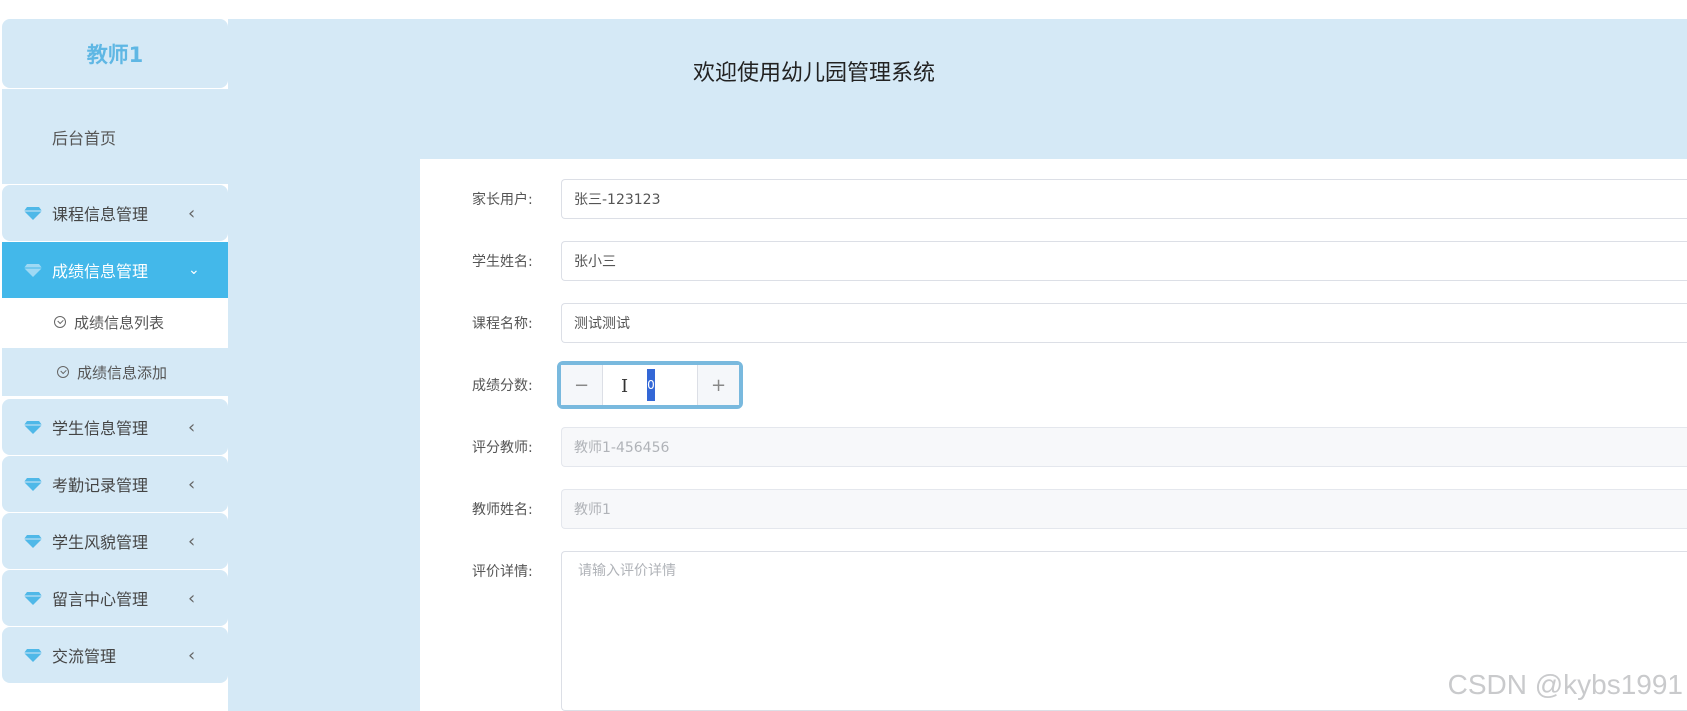 The width and height of the screenshot is (1687, 711). I want to click on sidebar-item-messages: 留言中心管理 ‹, so click(115, 598).